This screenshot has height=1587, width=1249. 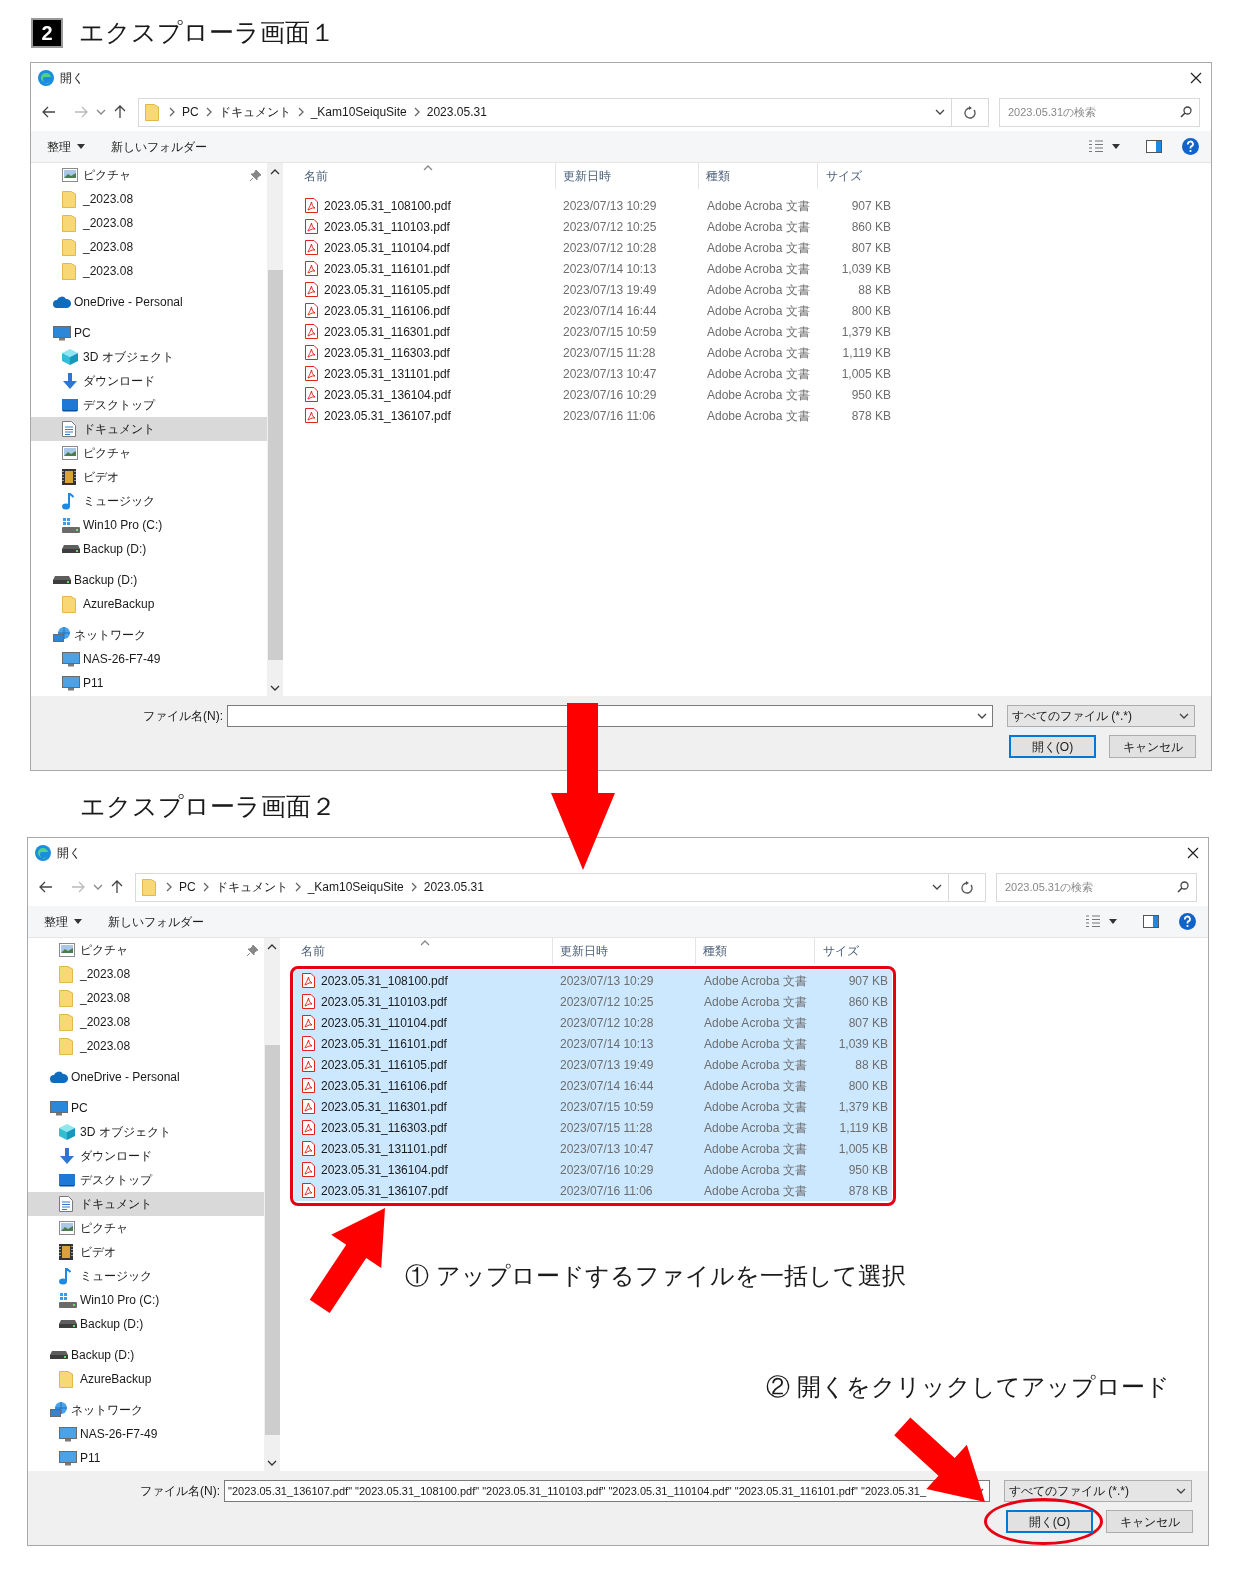 What do you see at coordinates (610, 716) in the screenshot?
I see `filename-field` at bounding box center [610, 716].